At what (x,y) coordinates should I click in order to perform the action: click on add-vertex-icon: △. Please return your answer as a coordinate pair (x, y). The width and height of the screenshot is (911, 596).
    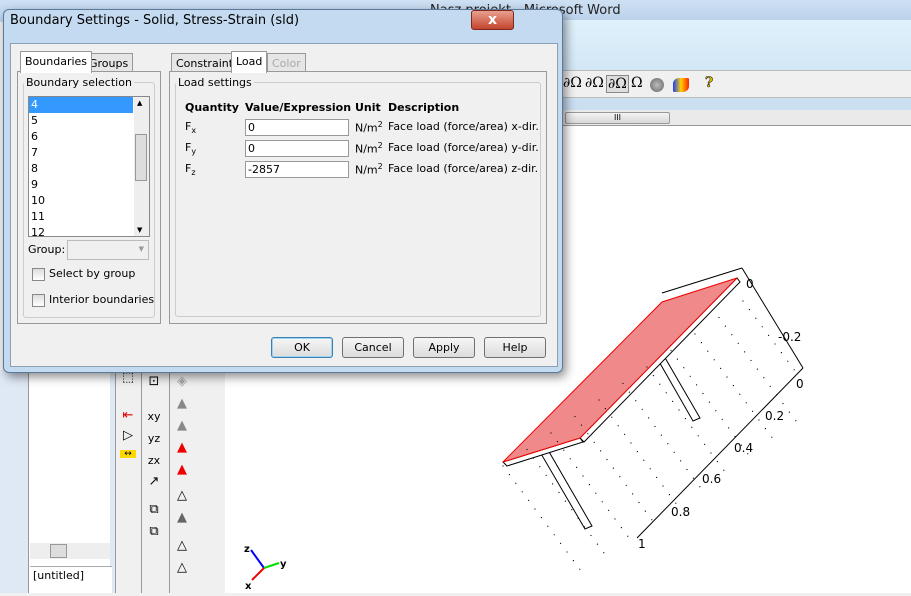
    Looking at the image, I should click on (182, 545).